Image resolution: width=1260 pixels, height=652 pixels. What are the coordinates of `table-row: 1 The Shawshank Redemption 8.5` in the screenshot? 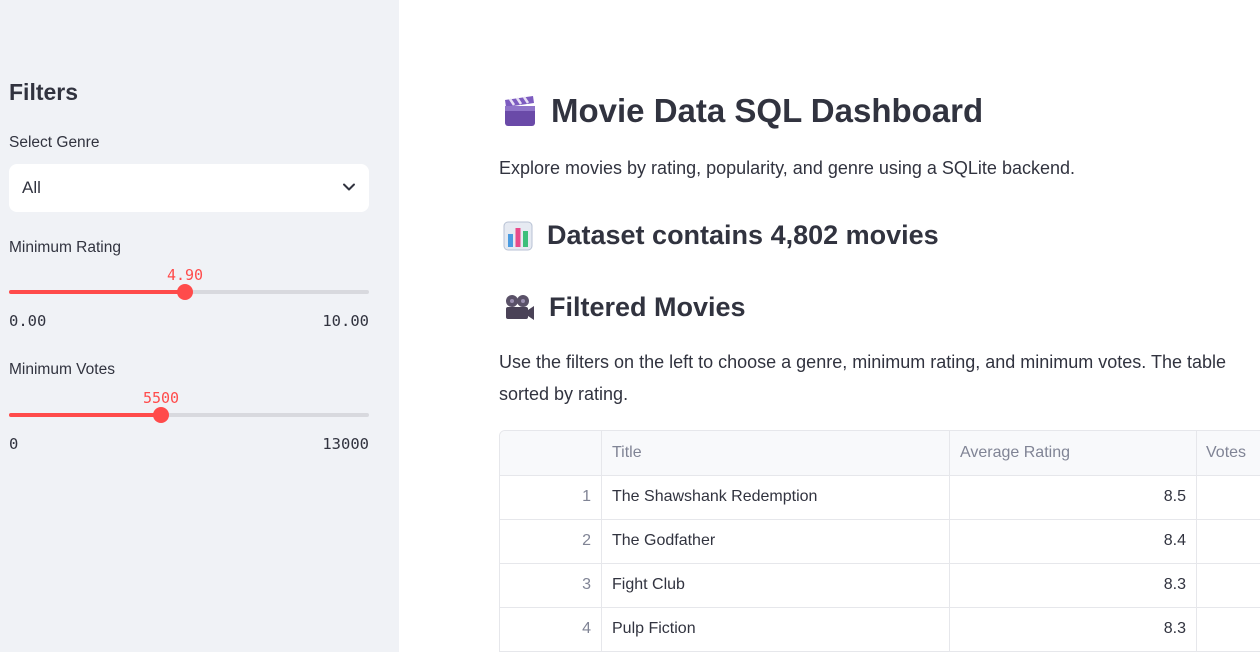 It's located at (880, 497).